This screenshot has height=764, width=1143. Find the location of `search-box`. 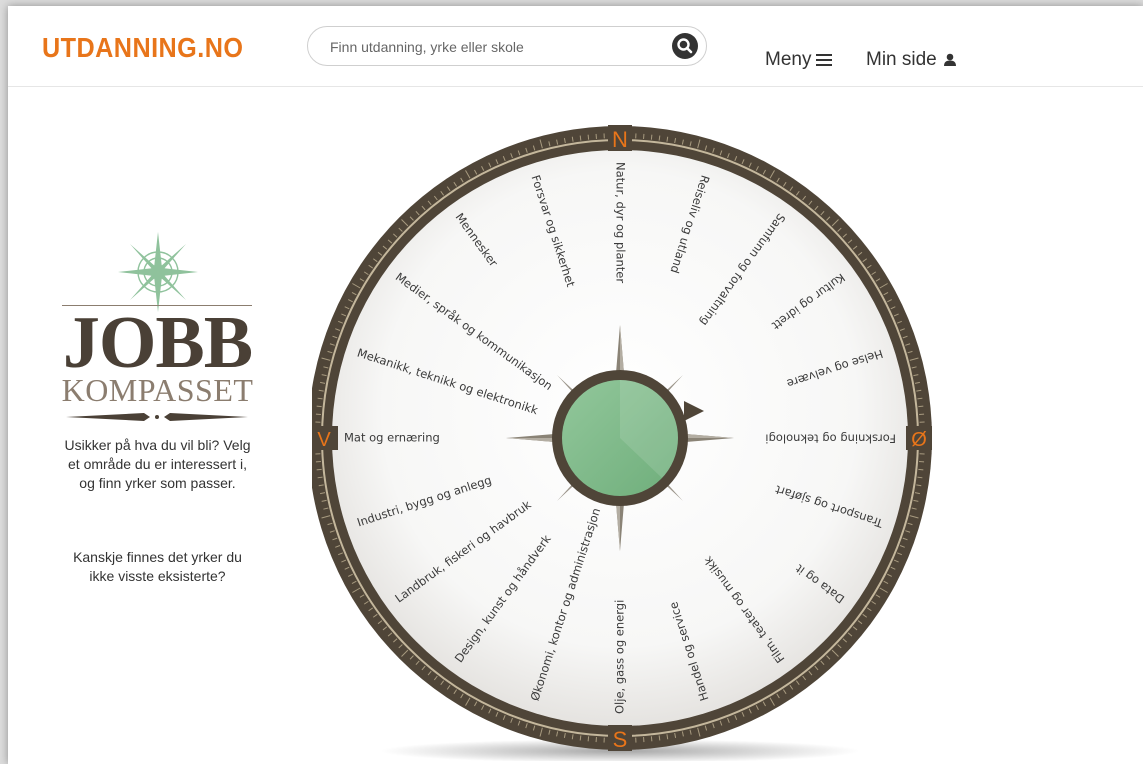

search-box is located at coordinates (507, 46).